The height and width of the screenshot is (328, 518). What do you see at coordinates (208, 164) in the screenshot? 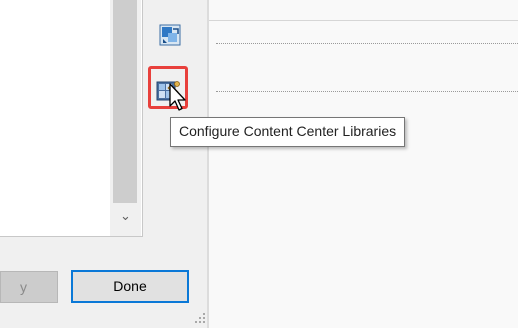
I see `panel-divider` at bounding box center [208, 164].